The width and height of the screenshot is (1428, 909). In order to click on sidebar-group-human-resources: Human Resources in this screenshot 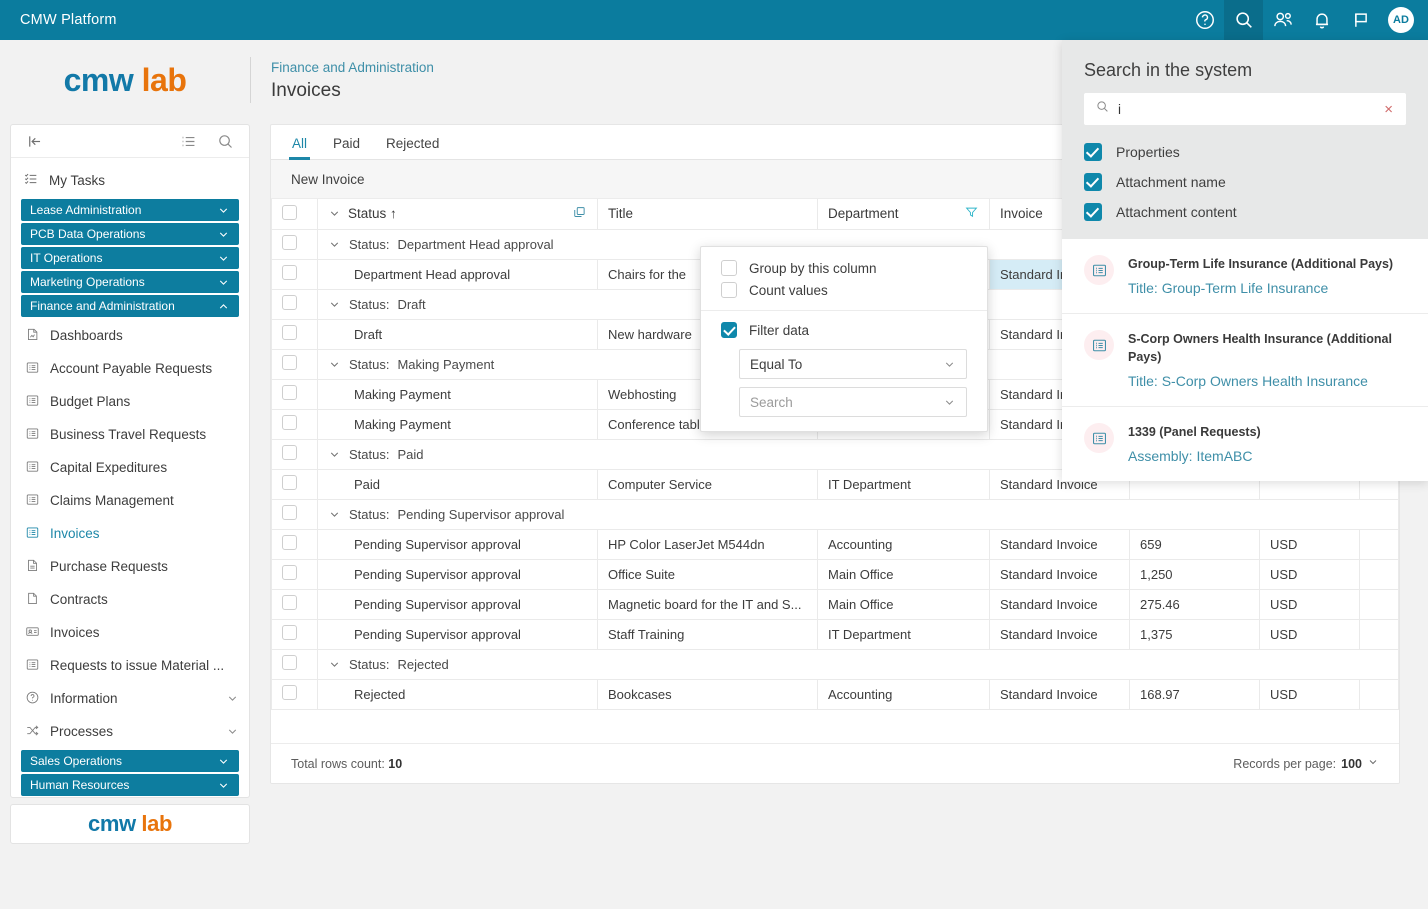, I will do `click(130, 785)`.